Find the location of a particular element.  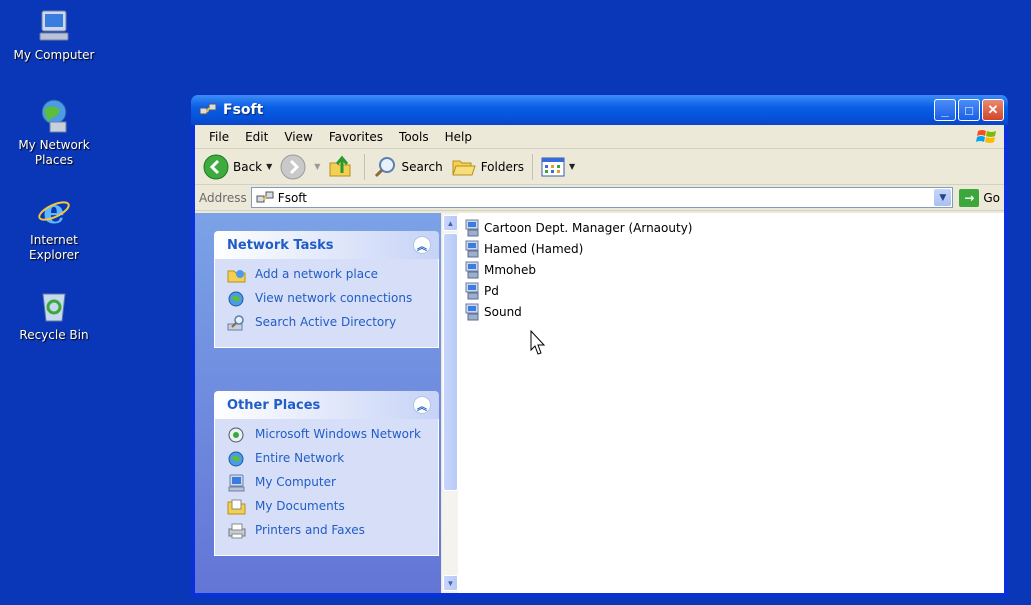

up-folder-icon is located at coordinates (340, 165).